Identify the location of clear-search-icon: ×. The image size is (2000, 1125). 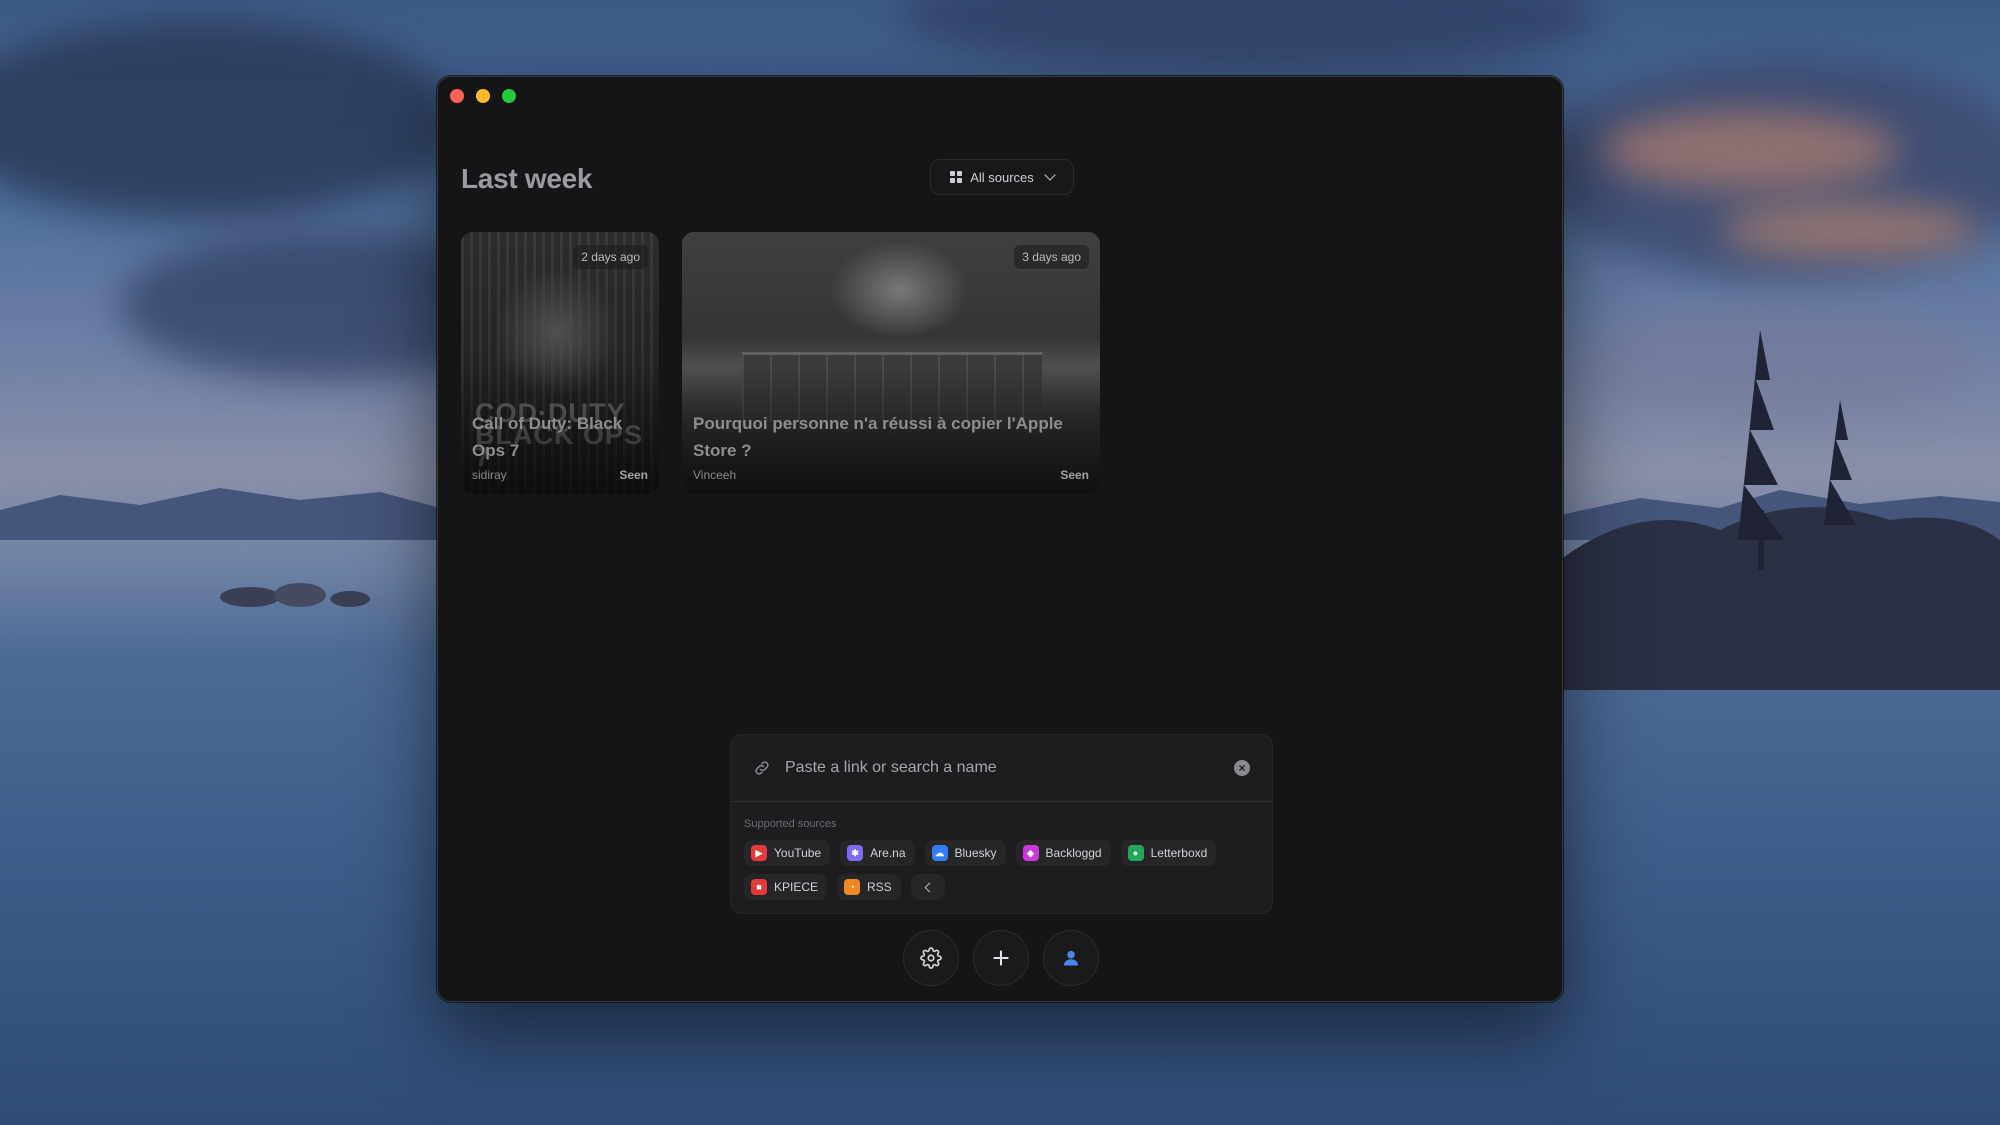
(1242, 768).